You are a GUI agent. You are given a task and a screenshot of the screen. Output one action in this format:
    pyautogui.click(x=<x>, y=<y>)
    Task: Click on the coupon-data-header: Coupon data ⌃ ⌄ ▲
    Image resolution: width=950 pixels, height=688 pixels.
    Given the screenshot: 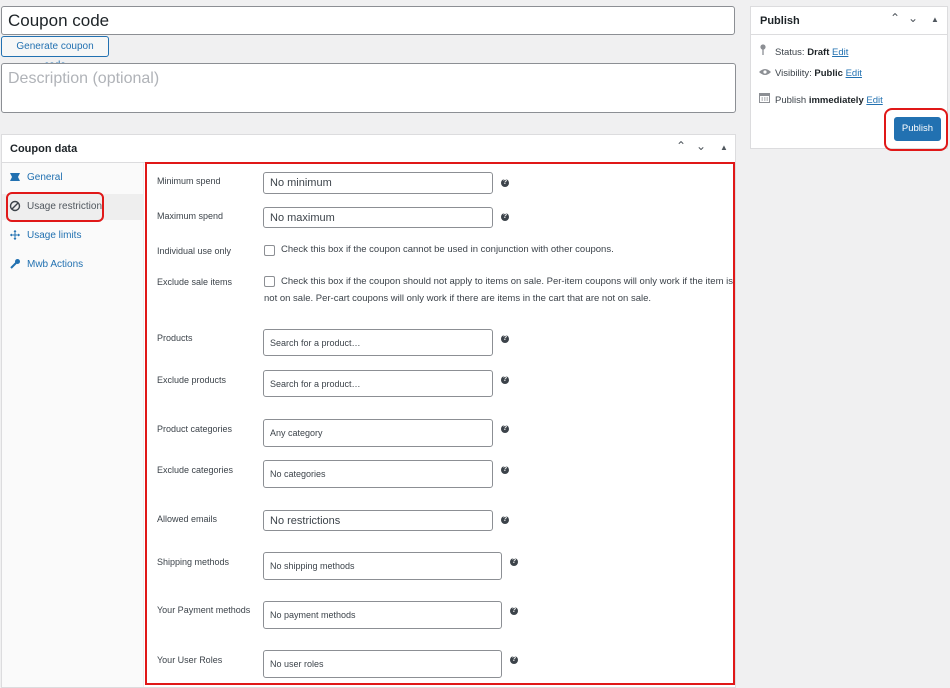 What is the action you would take?
    pyautogui.click(x=368, y=149)
    